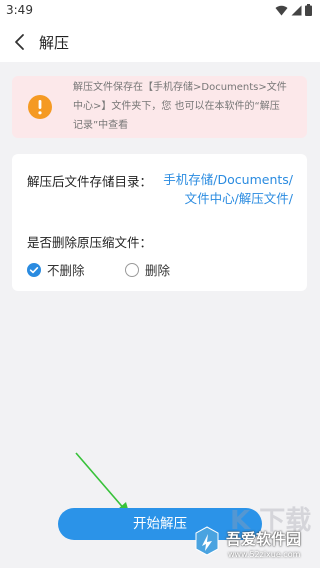  What do you see at coordinates (90, 242) in the screenshot?
I see `delete-source-label: 是否删除原压缩文件：` at bounding box center [90, 242].